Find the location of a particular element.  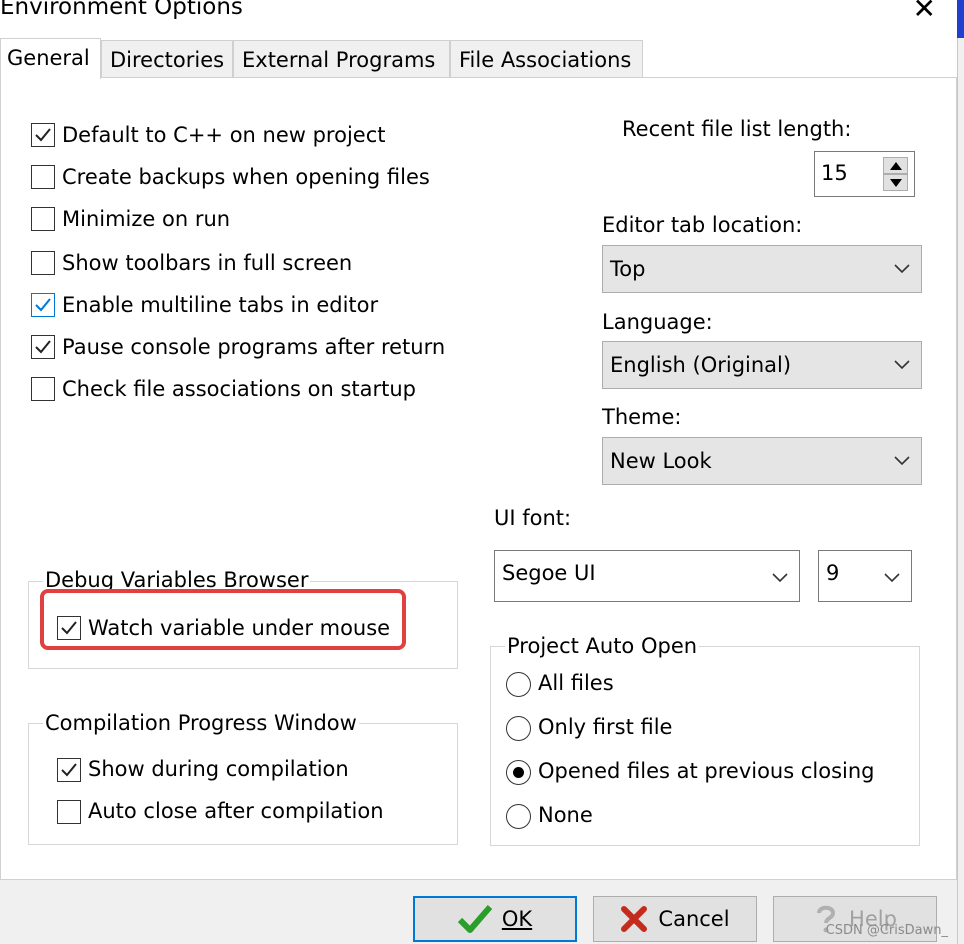

language-label: Language: is located at coordinates (657, 322).